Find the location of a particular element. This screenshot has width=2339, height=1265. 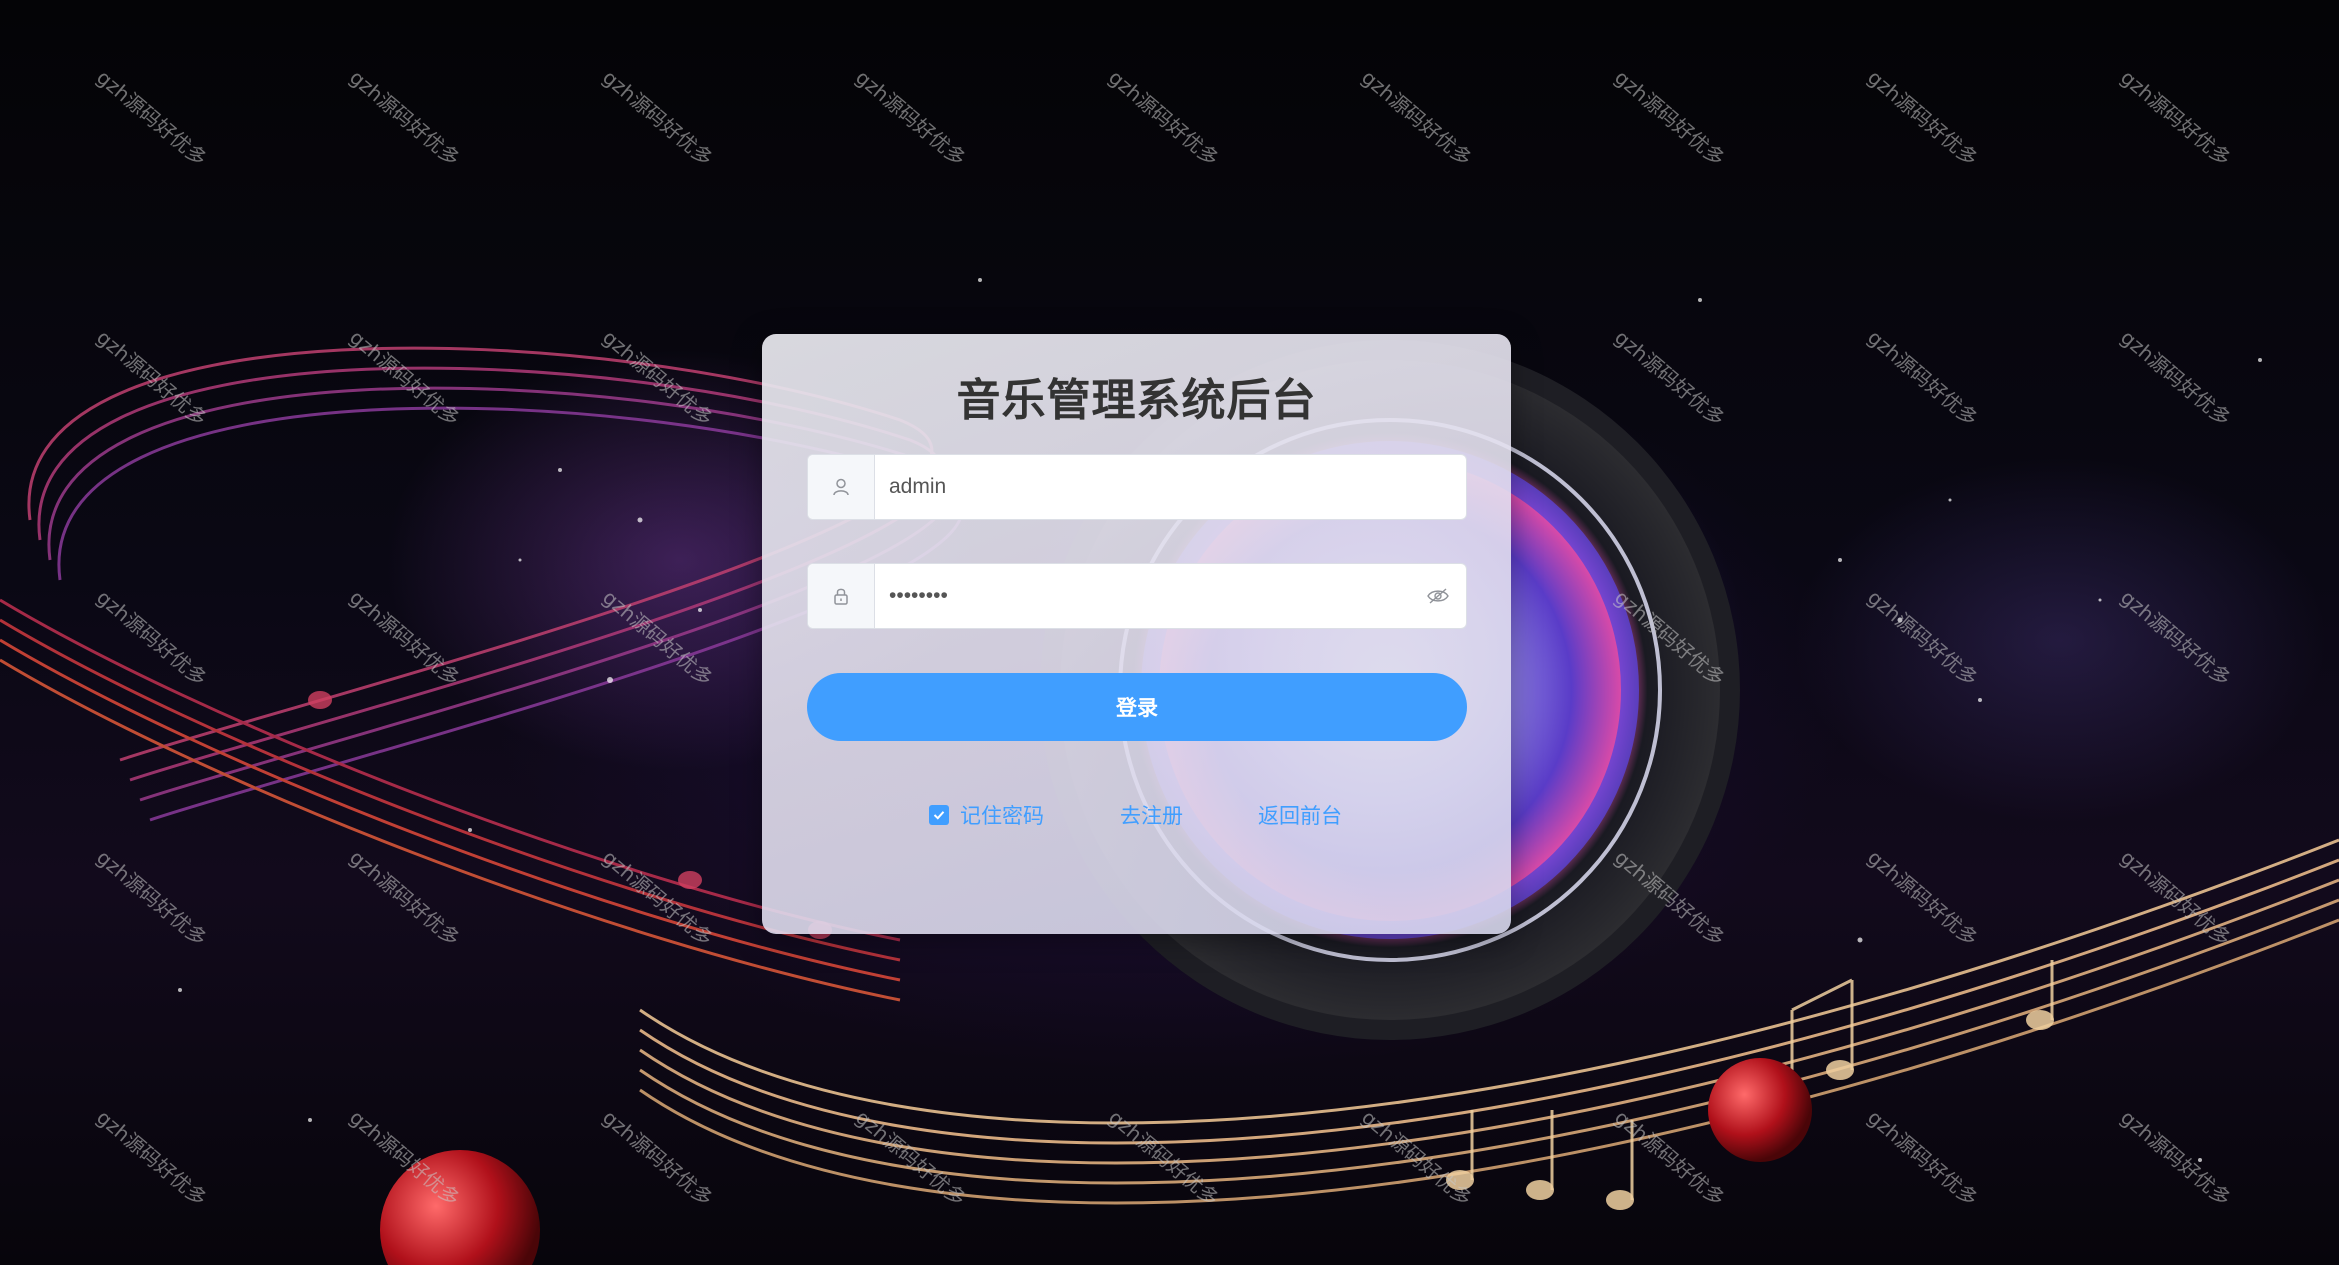

remember-password-label: 记住密码 is located at coordinates (1002, 815).